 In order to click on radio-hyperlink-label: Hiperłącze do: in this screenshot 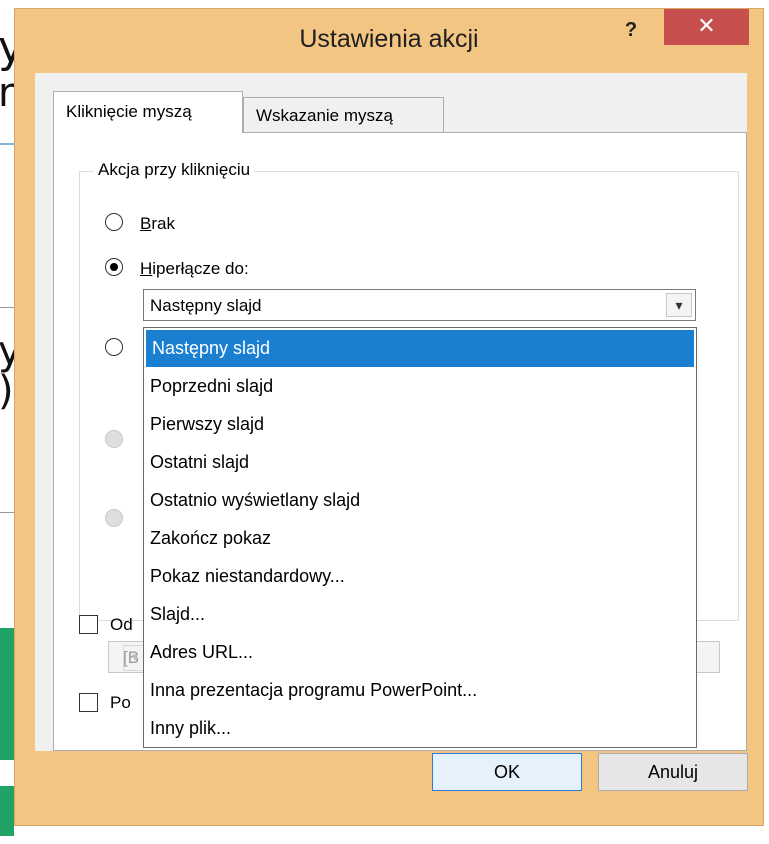, I will do `click(194, 269)`.